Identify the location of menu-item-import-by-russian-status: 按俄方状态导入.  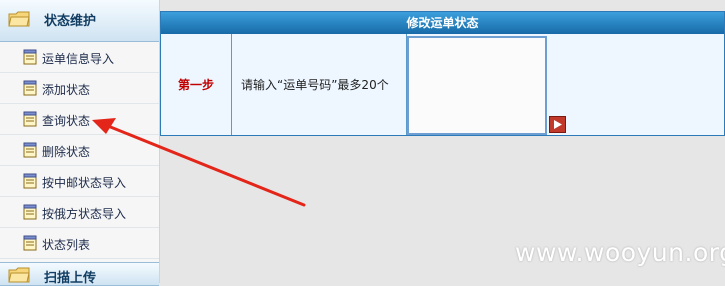
(79, 212).